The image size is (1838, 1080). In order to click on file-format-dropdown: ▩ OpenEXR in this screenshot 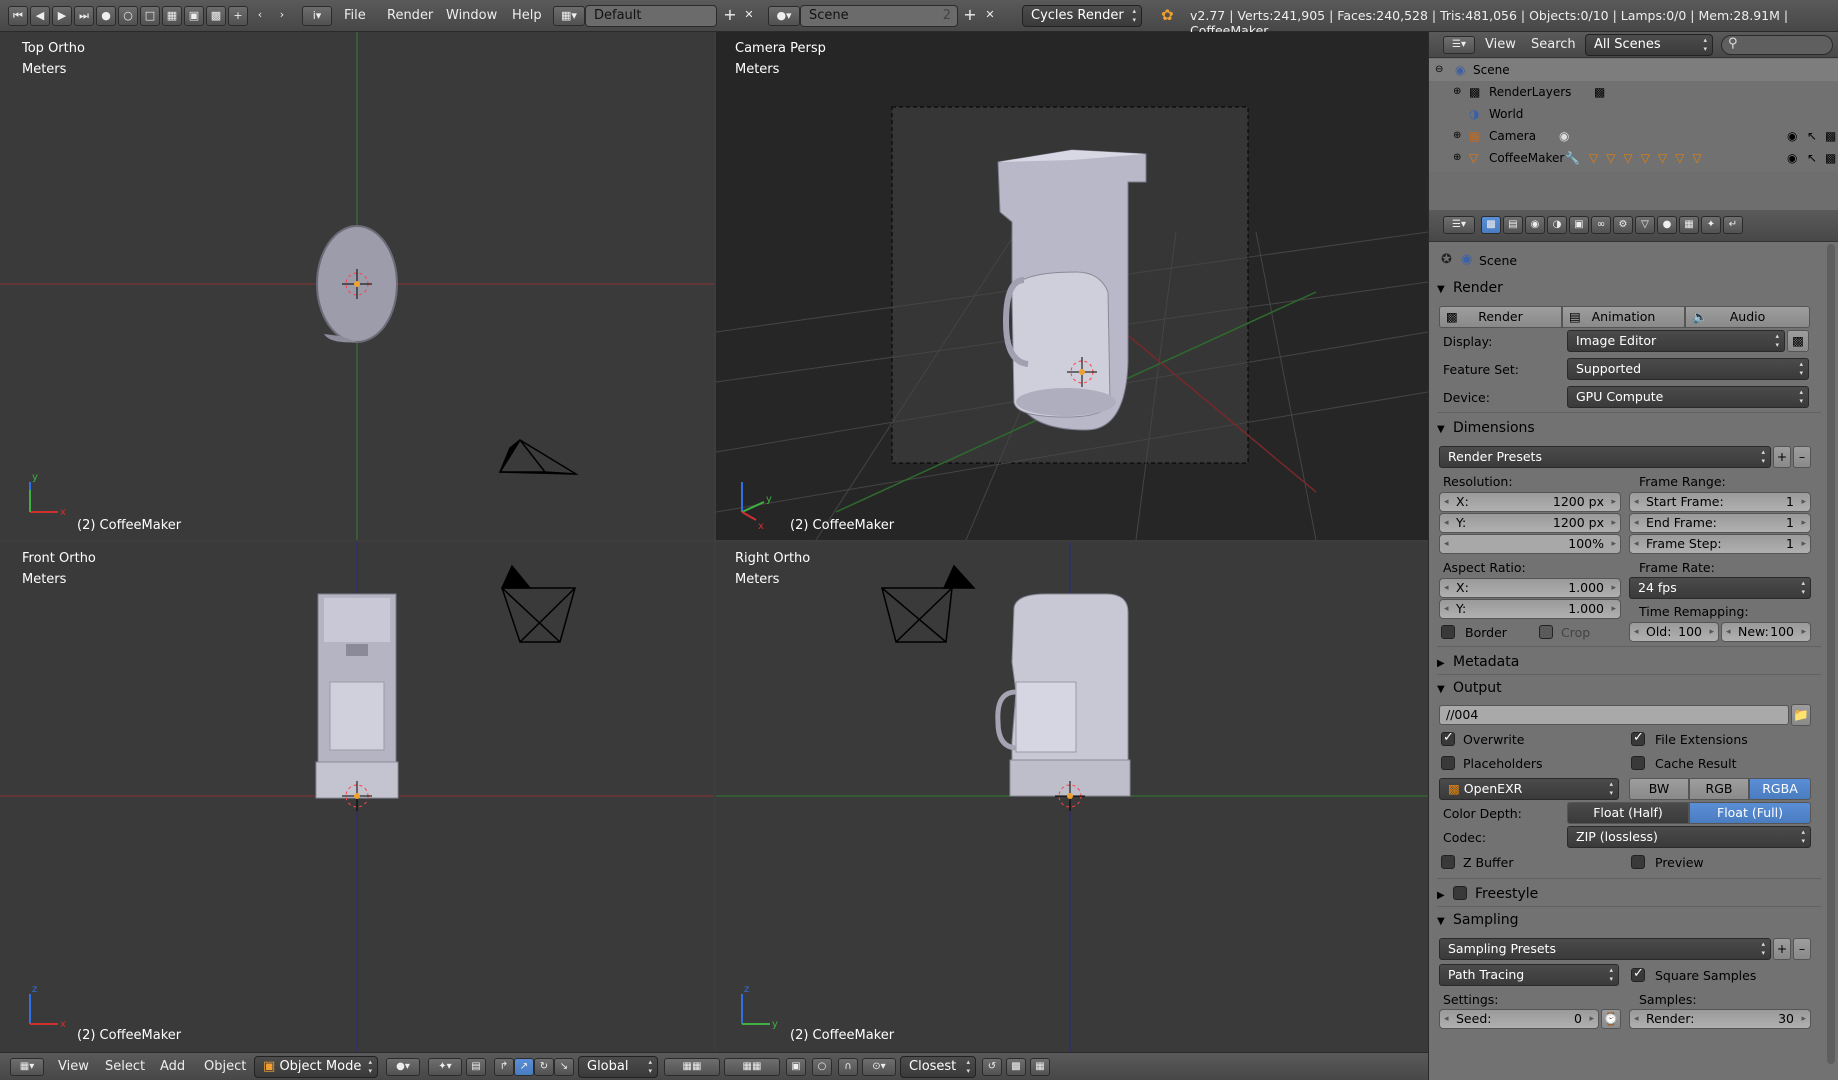, I will do `click(1529, 789)`.